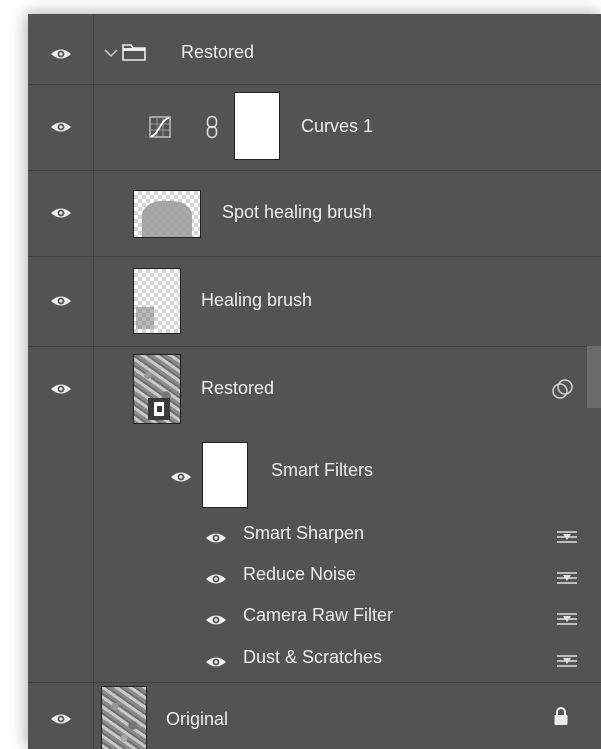  I want to click on filter-name: Smart Sharpen, so click(303, 533).